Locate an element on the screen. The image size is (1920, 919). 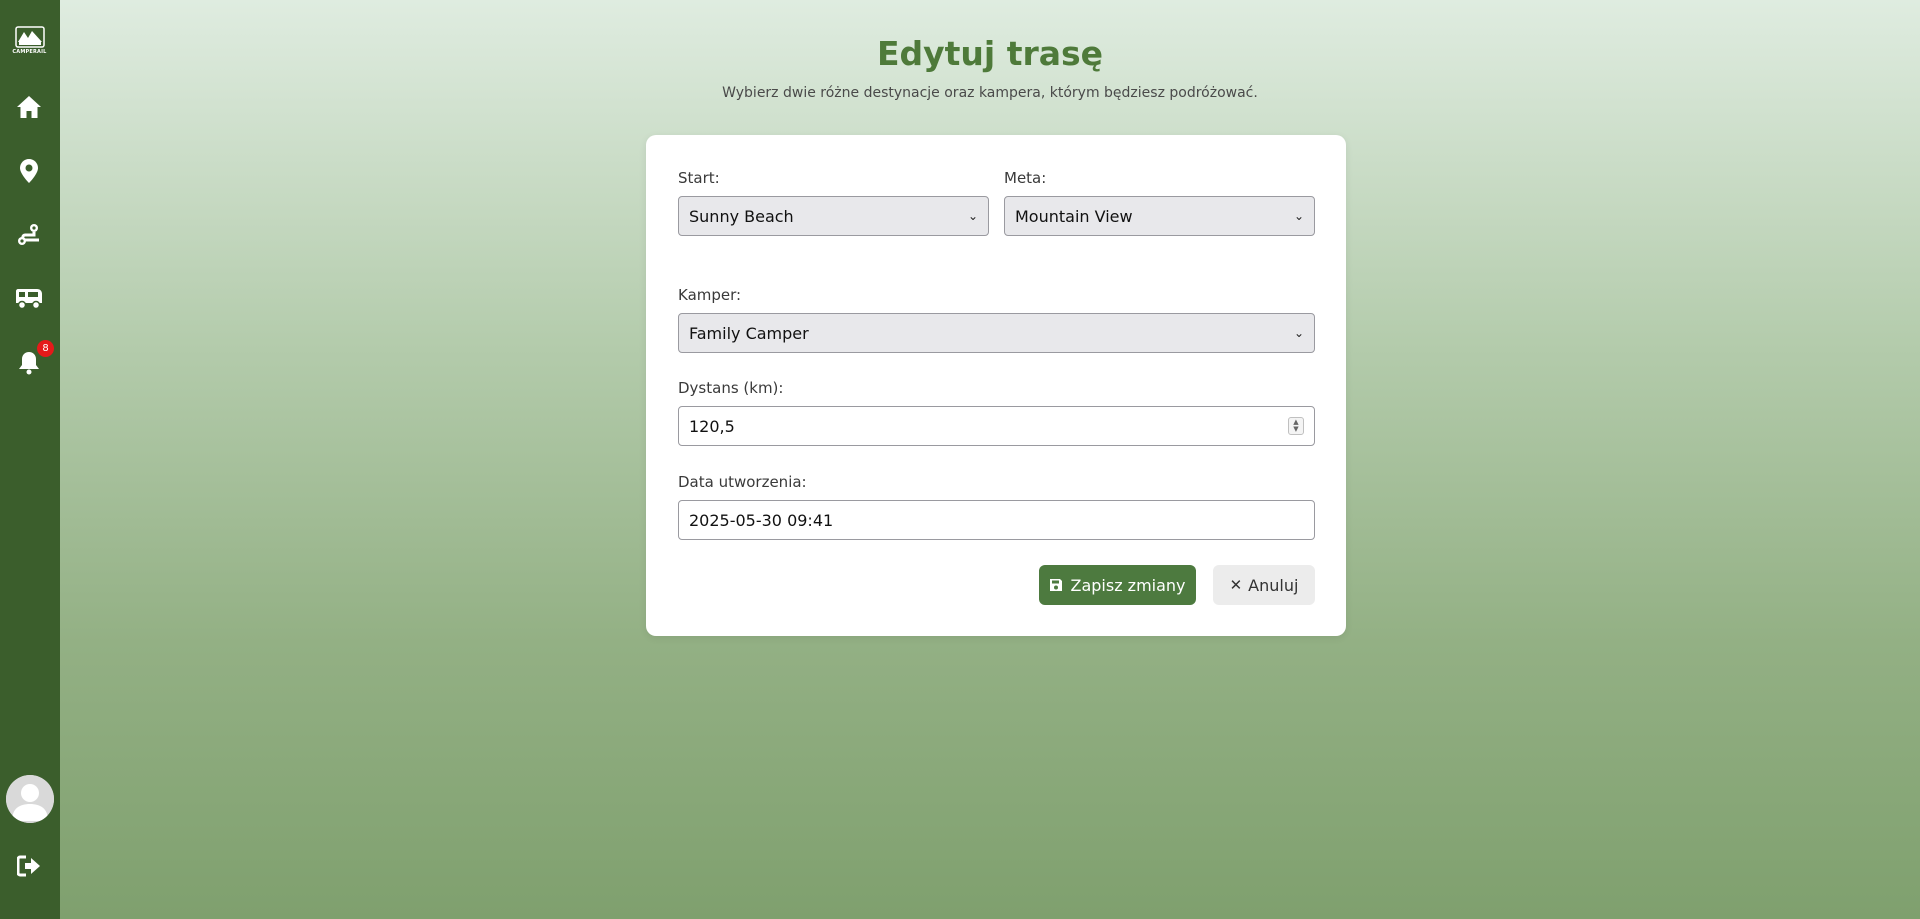
nav-home is located at coordinates (29, 107).